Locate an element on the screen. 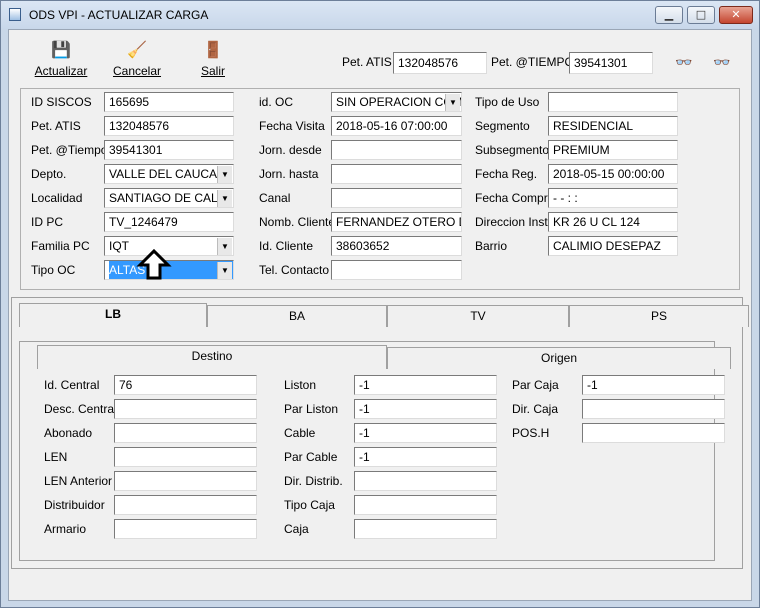 The image size is (760, 608). label-distribuidor: Distribuidor is located at coordinates (74, 505).